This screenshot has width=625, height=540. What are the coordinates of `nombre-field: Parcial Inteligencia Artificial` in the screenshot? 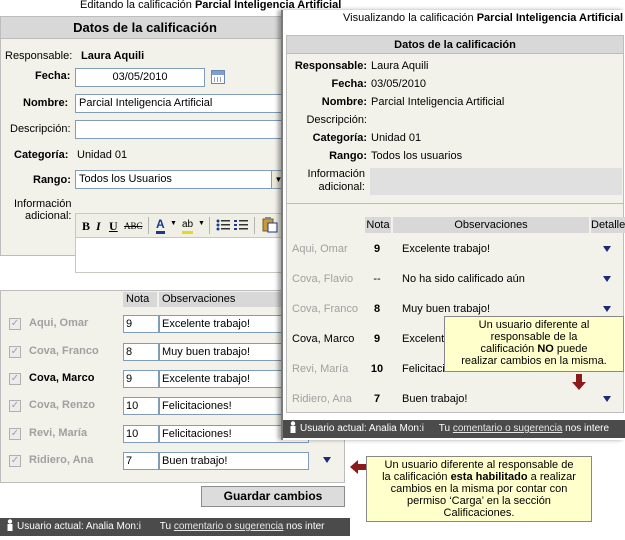 It's located at (180, 103).